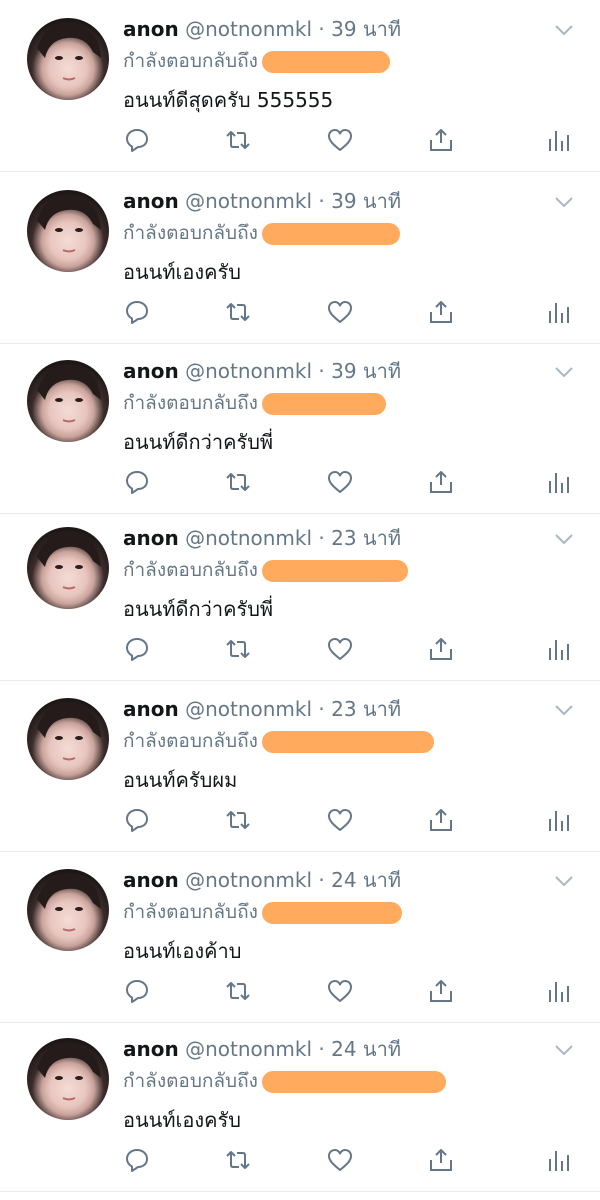  What do you see at coordinates (182, 272) in the screenshot?
I see `tweet-text: อนนท์เองครับ` at bounding box center [182, 272].